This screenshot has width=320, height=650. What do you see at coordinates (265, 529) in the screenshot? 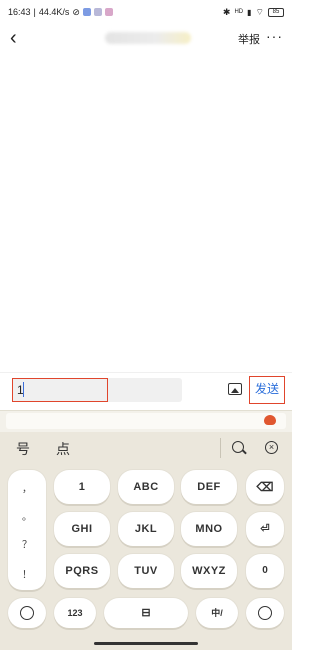
I see `enter-icon: ⏎` at bounding box center [265, 529].